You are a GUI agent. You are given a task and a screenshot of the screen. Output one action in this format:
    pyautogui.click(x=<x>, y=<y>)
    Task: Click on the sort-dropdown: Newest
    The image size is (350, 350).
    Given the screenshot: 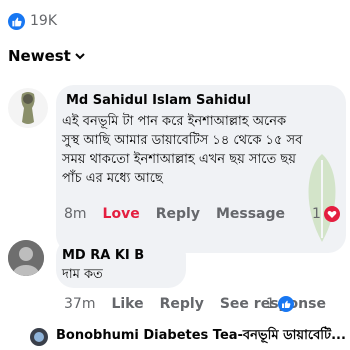 What is the action you would take?
    pyautogui.click(x=46, y=56)
    